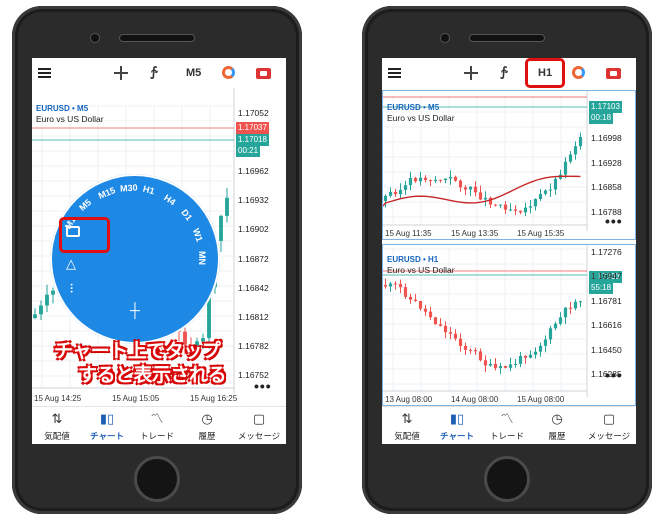 Image resolution: width=672 pixels, height=522 pixels. I want to click on y-tick-label: 1.16947, so click(606, 276).